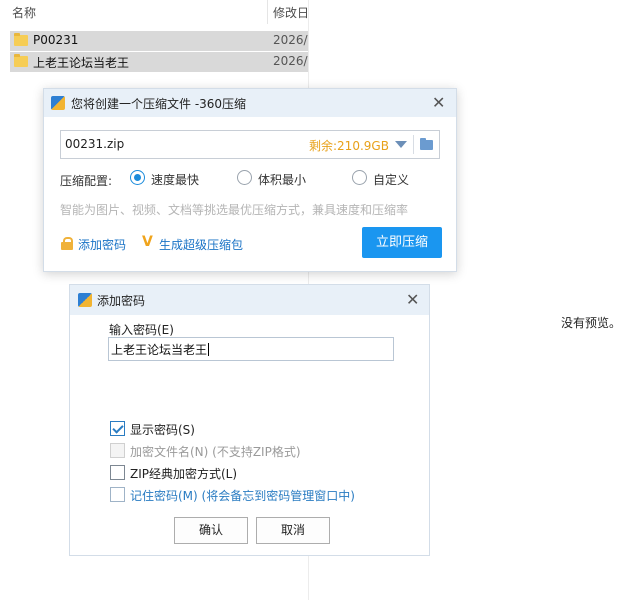  Describe the element at coordinates (141, 330) in the screenshot. I see `password-input-label: 输入密码(E)` at that location.